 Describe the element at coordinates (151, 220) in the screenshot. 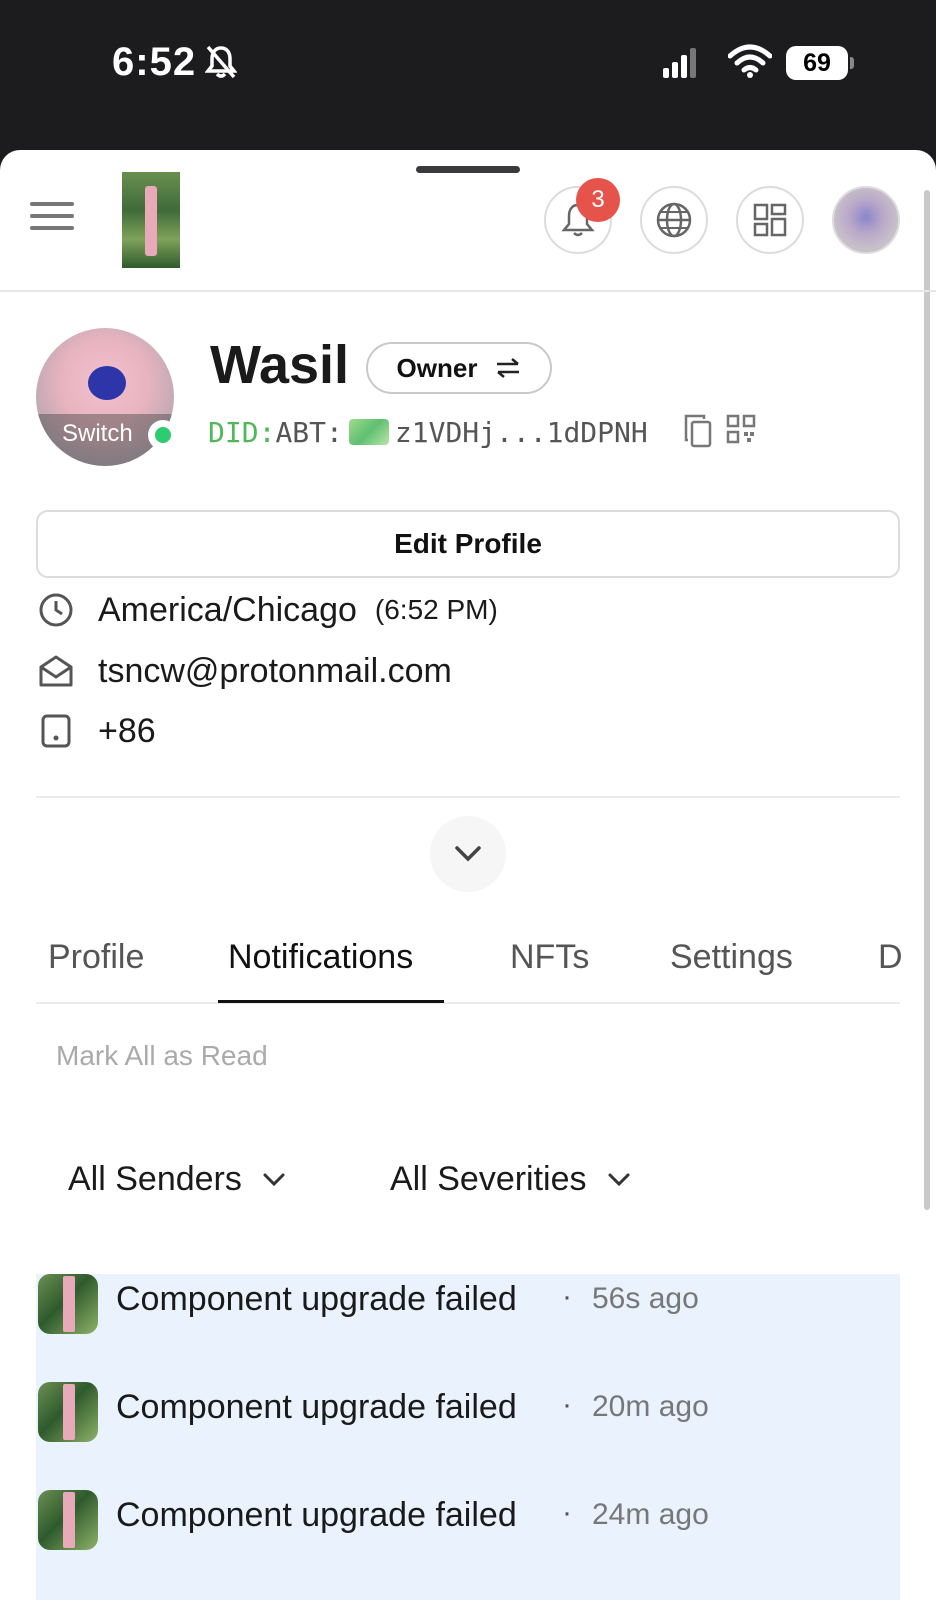

I see `app-logo` at that location.